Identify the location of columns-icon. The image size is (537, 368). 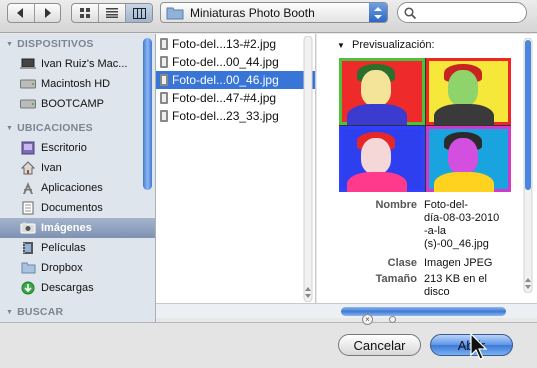
(139, 13).